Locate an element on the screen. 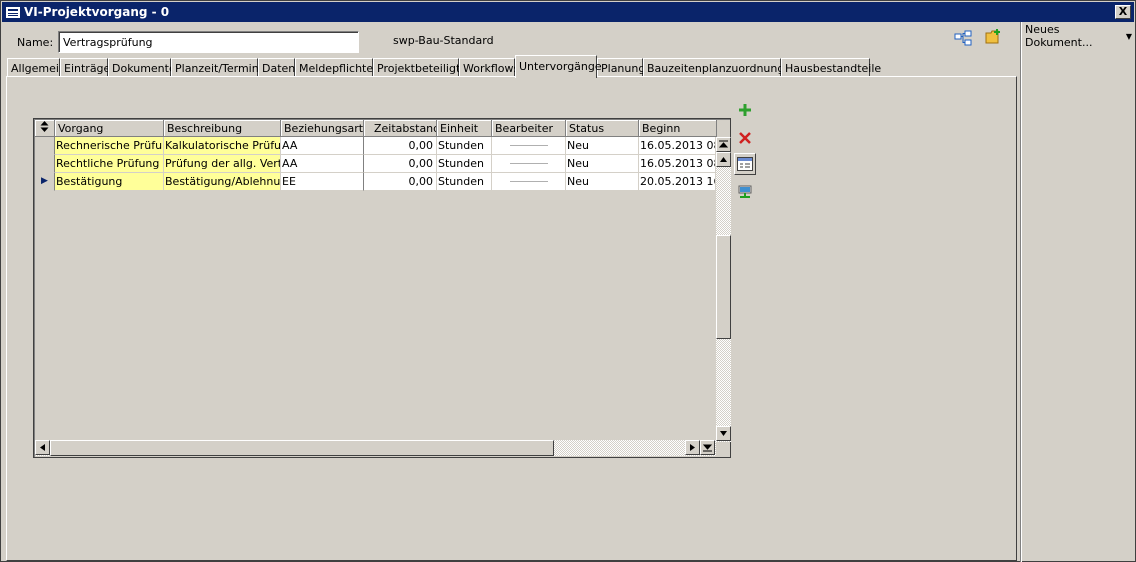  column-header-beginn: Beginn is located at coordinates (678, 128).